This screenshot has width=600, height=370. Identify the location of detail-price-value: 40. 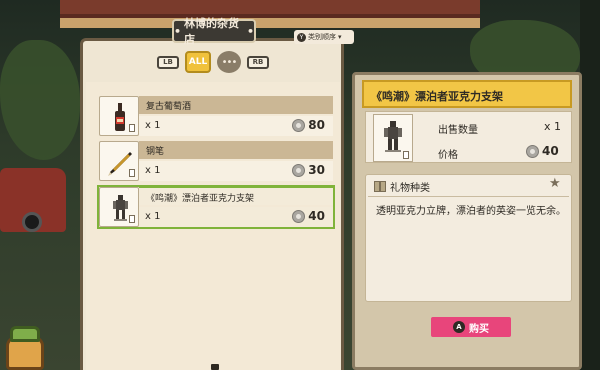
(550, 151).